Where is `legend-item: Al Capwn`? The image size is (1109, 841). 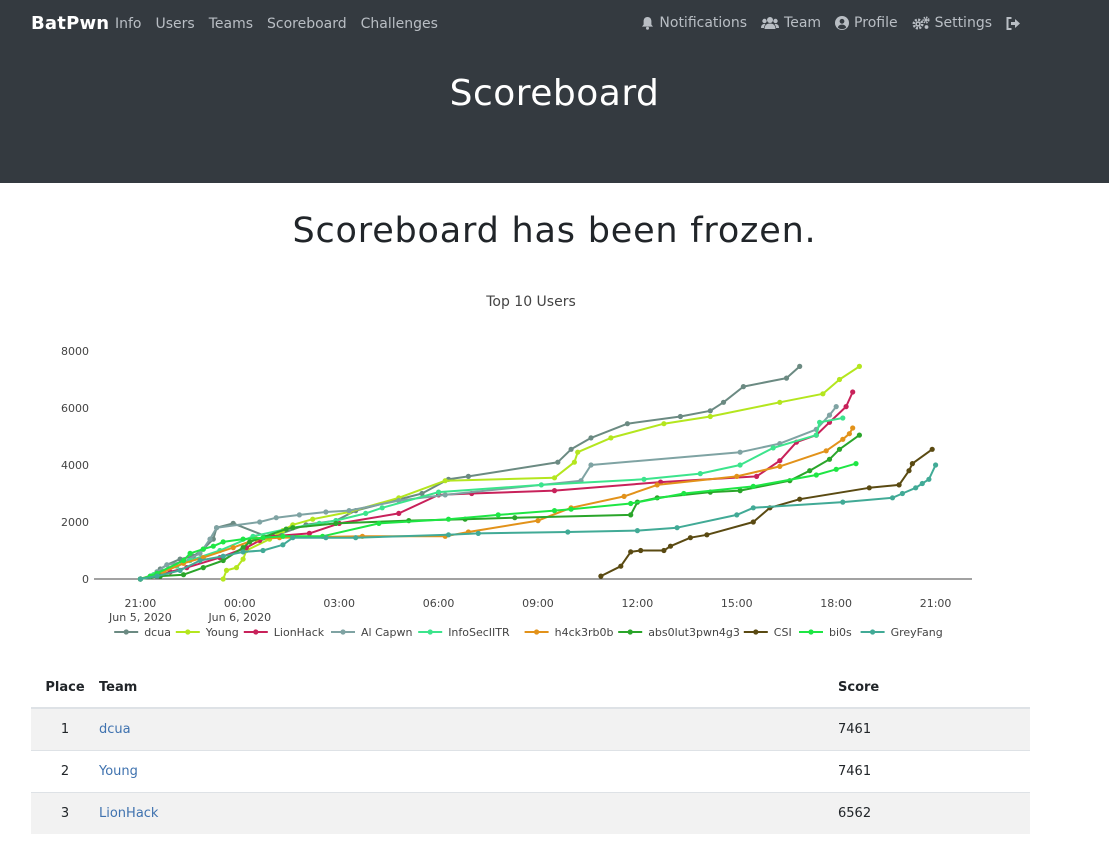 legend-item: Al Capwn is located at coordinates (371, 632).